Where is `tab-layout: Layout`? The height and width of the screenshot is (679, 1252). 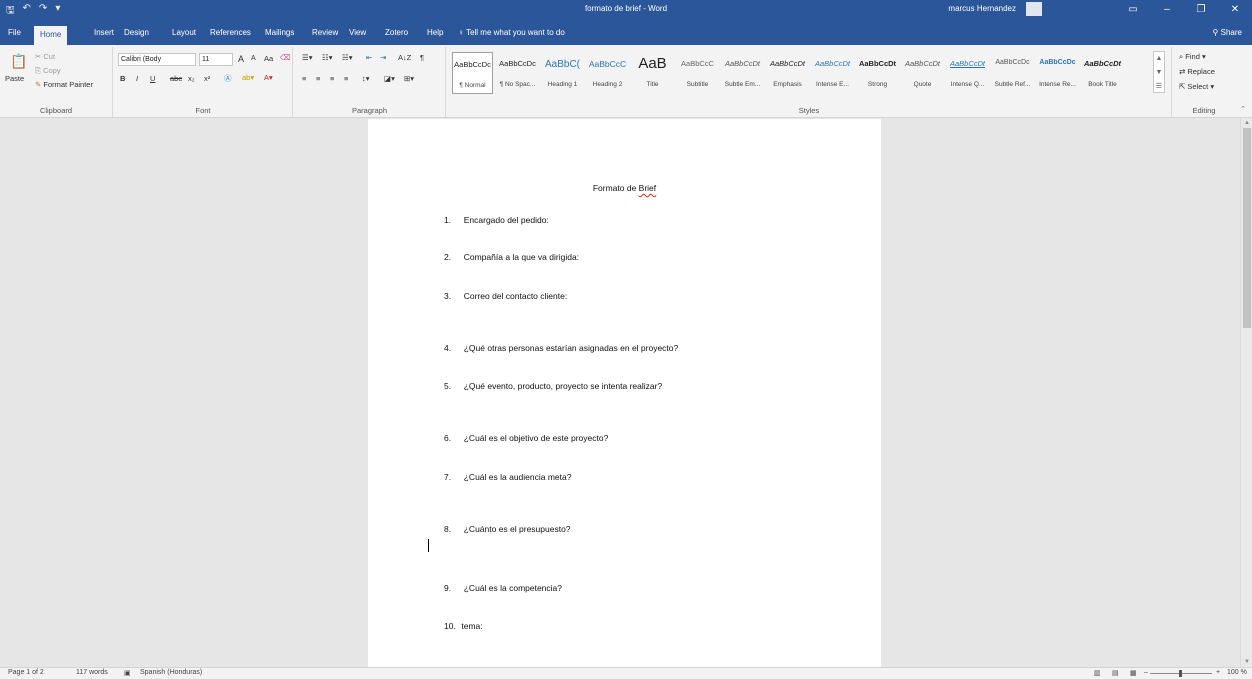 tab-layout: Layout is located at coordinates (184, 33).